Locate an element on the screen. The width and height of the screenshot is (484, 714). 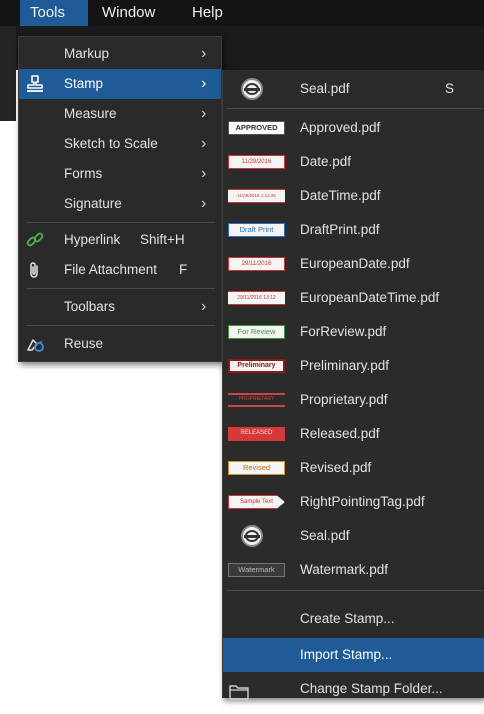
stamp-item-preliminary: Preliminary Preliminary.pdf is located at coordinates (353, 366).